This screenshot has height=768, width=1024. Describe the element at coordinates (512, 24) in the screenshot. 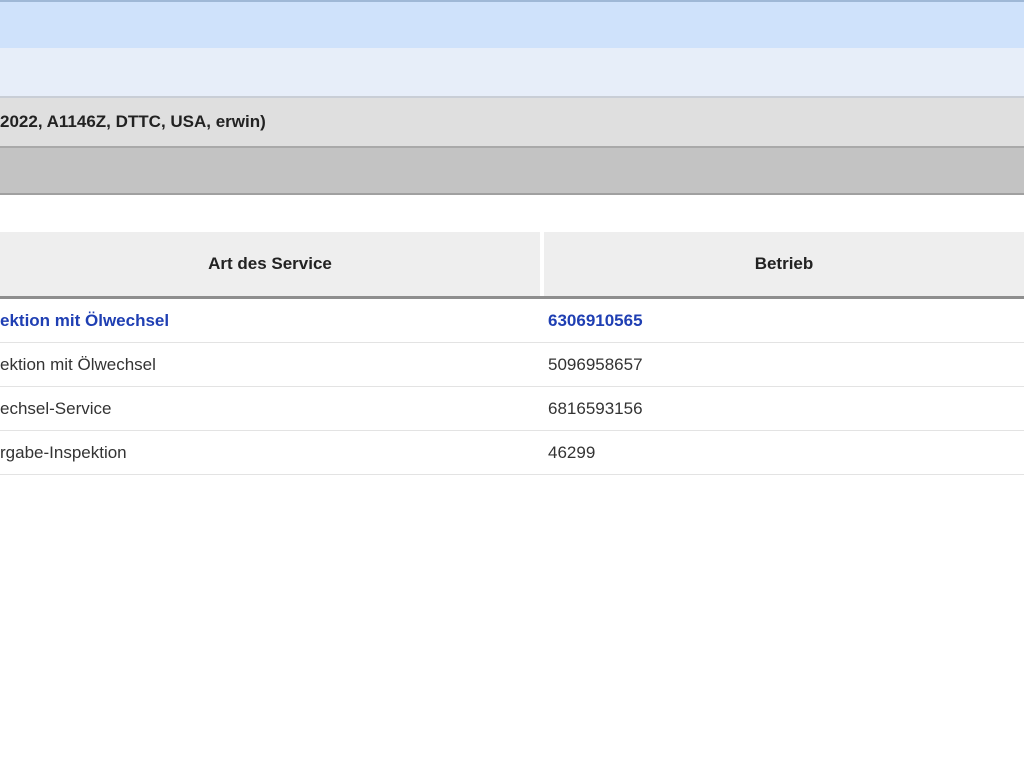

I see `window-title-bar` at that location.